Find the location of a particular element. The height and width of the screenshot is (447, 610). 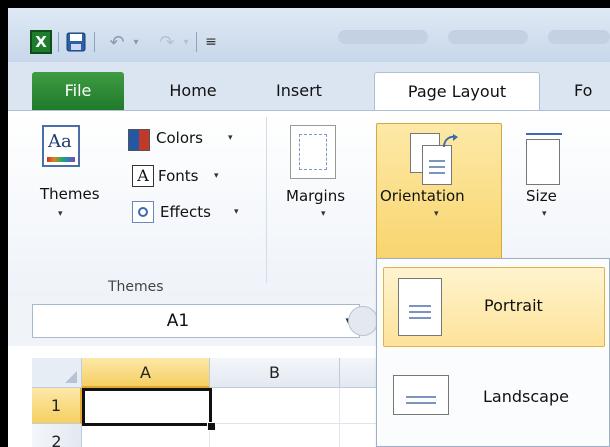

excel-icon: X is located at coordinates (41, 42).